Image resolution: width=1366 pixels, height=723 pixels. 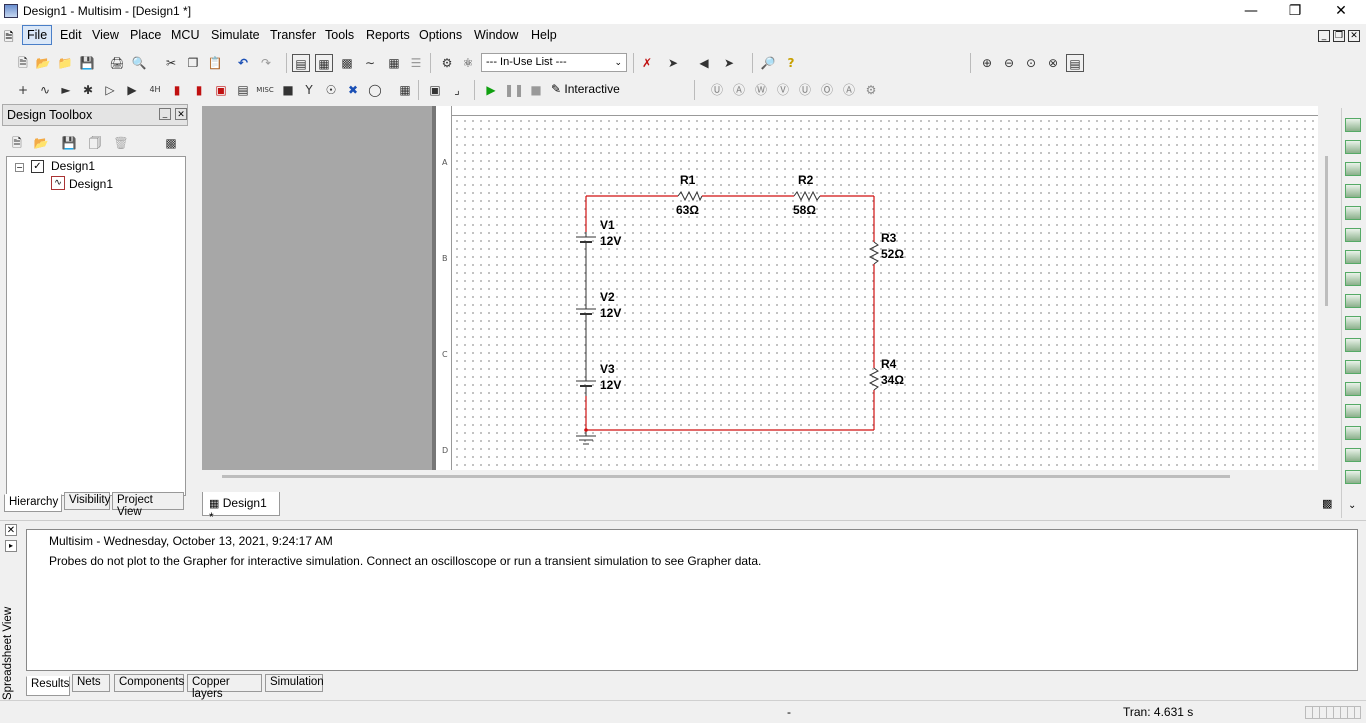 I want to click on probe-current-ref-icon: Ⓐ, so click(x=849, y=90).